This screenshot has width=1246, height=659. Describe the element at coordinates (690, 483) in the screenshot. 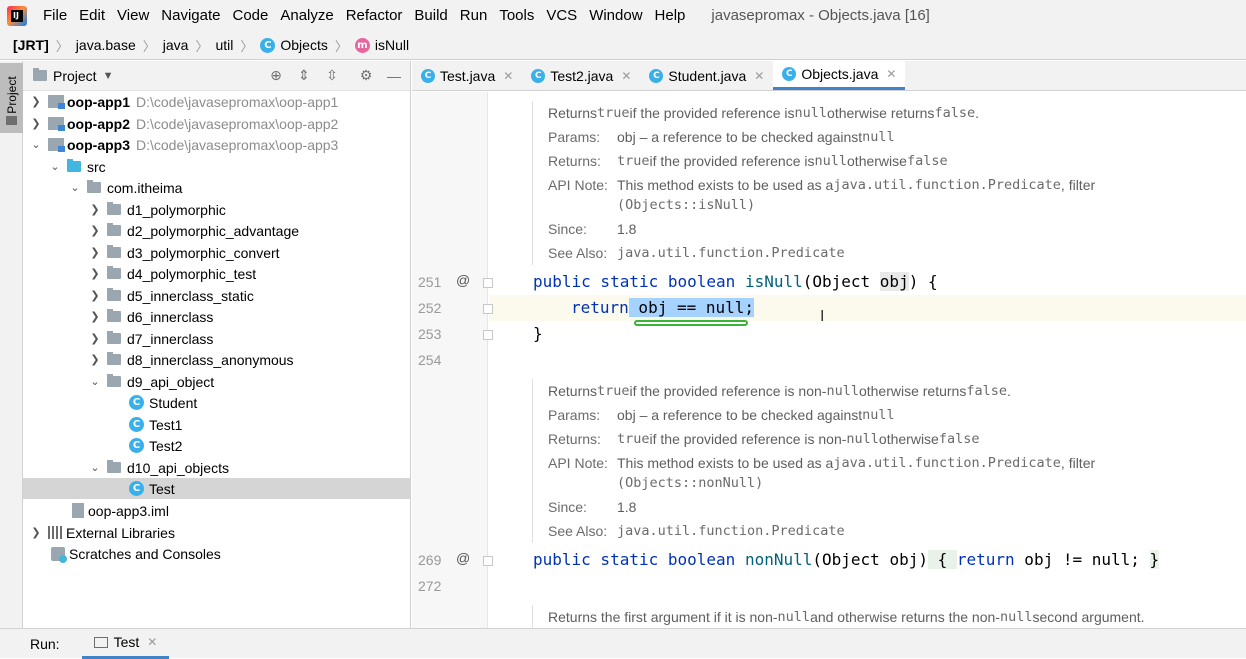

I see `doc-api-note-cont: (Objects::nonNull)` at that location.